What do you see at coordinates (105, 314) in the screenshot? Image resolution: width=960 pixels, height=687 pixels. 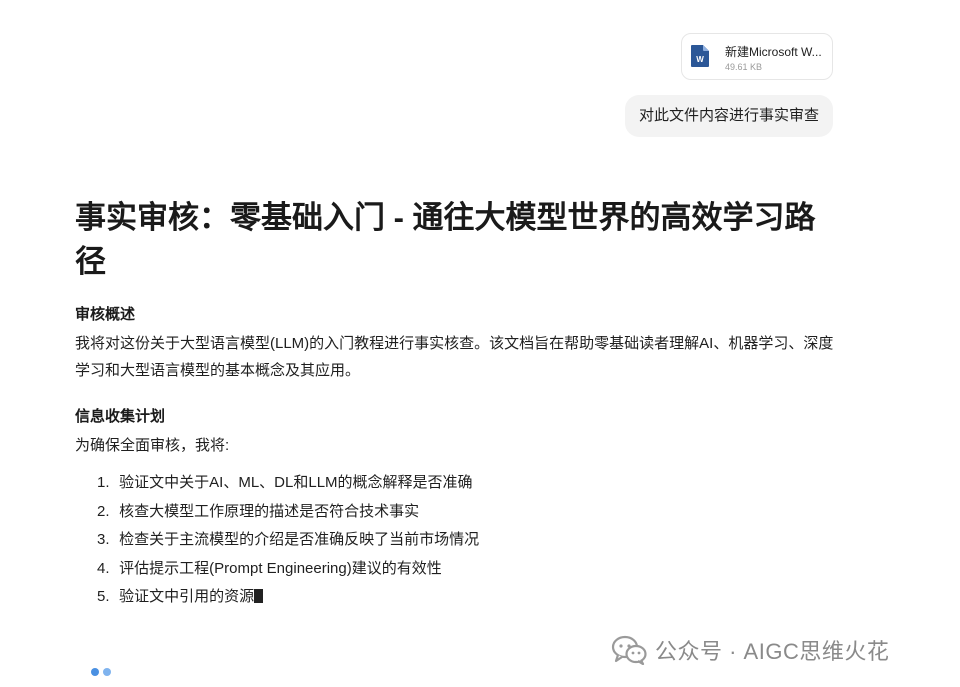 I see `overview-heading: 审核概述` at bounding box center [105, 314].